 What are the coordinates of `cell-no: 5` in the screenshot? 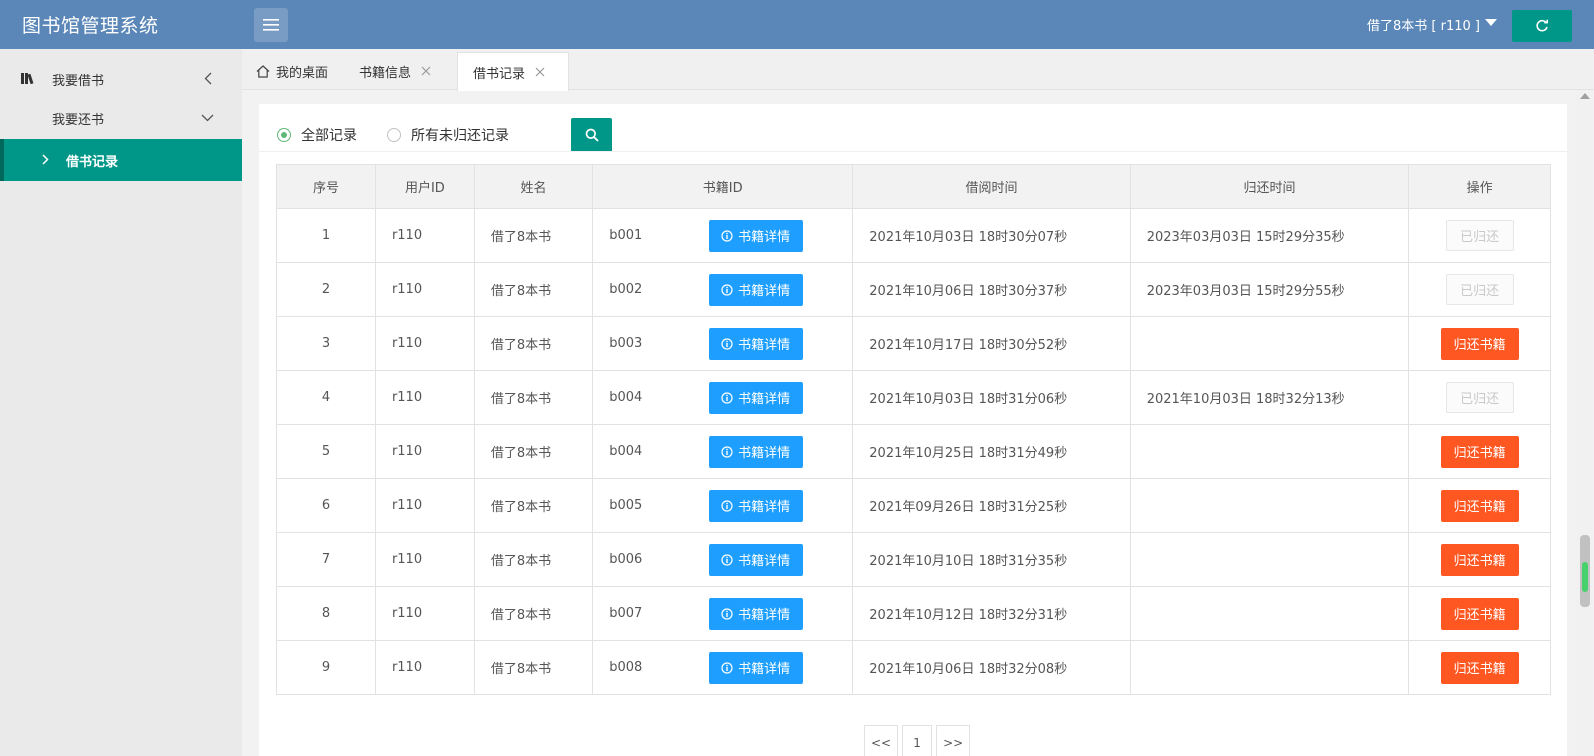 It's located at (326, 451).